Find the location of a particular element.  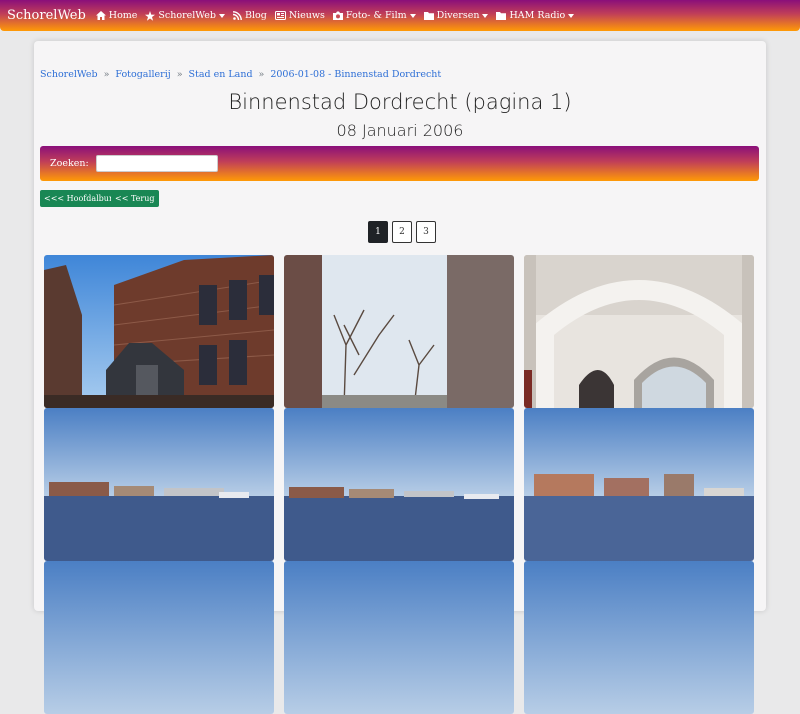

newspaper-icon is located at coordinates (280, 15).